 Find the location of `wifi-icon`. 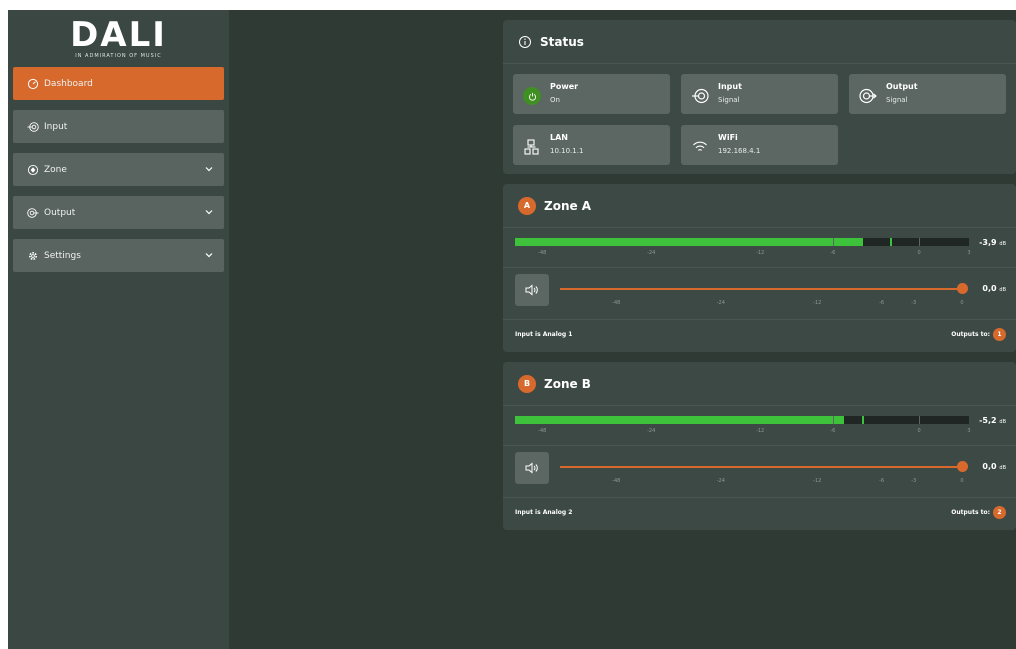

wifi-icon is located at coordinates (700, 147).